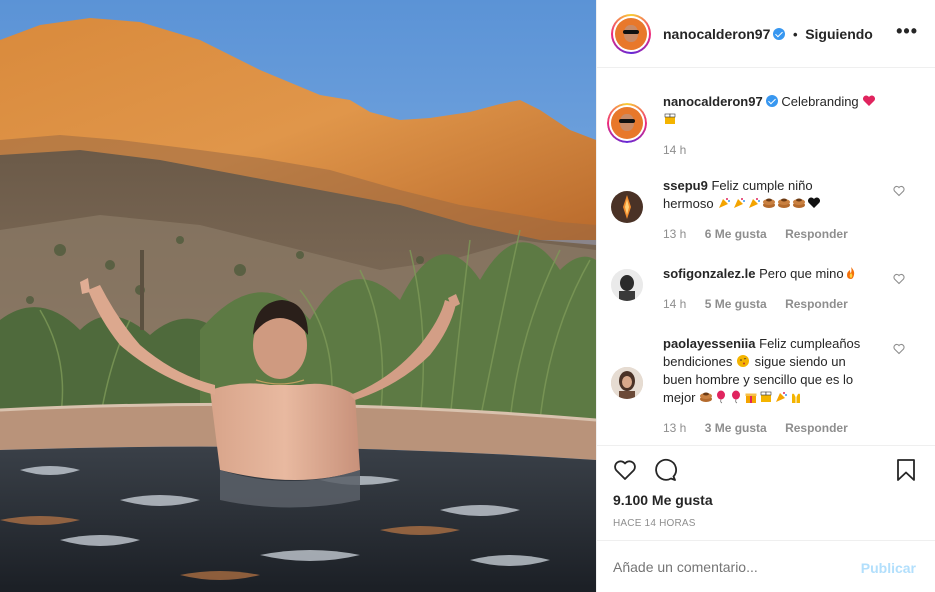 The height and width of the screenshot is (592, 935). I want to click on comment-author: sofigonzalez.le, so click(709, 273).